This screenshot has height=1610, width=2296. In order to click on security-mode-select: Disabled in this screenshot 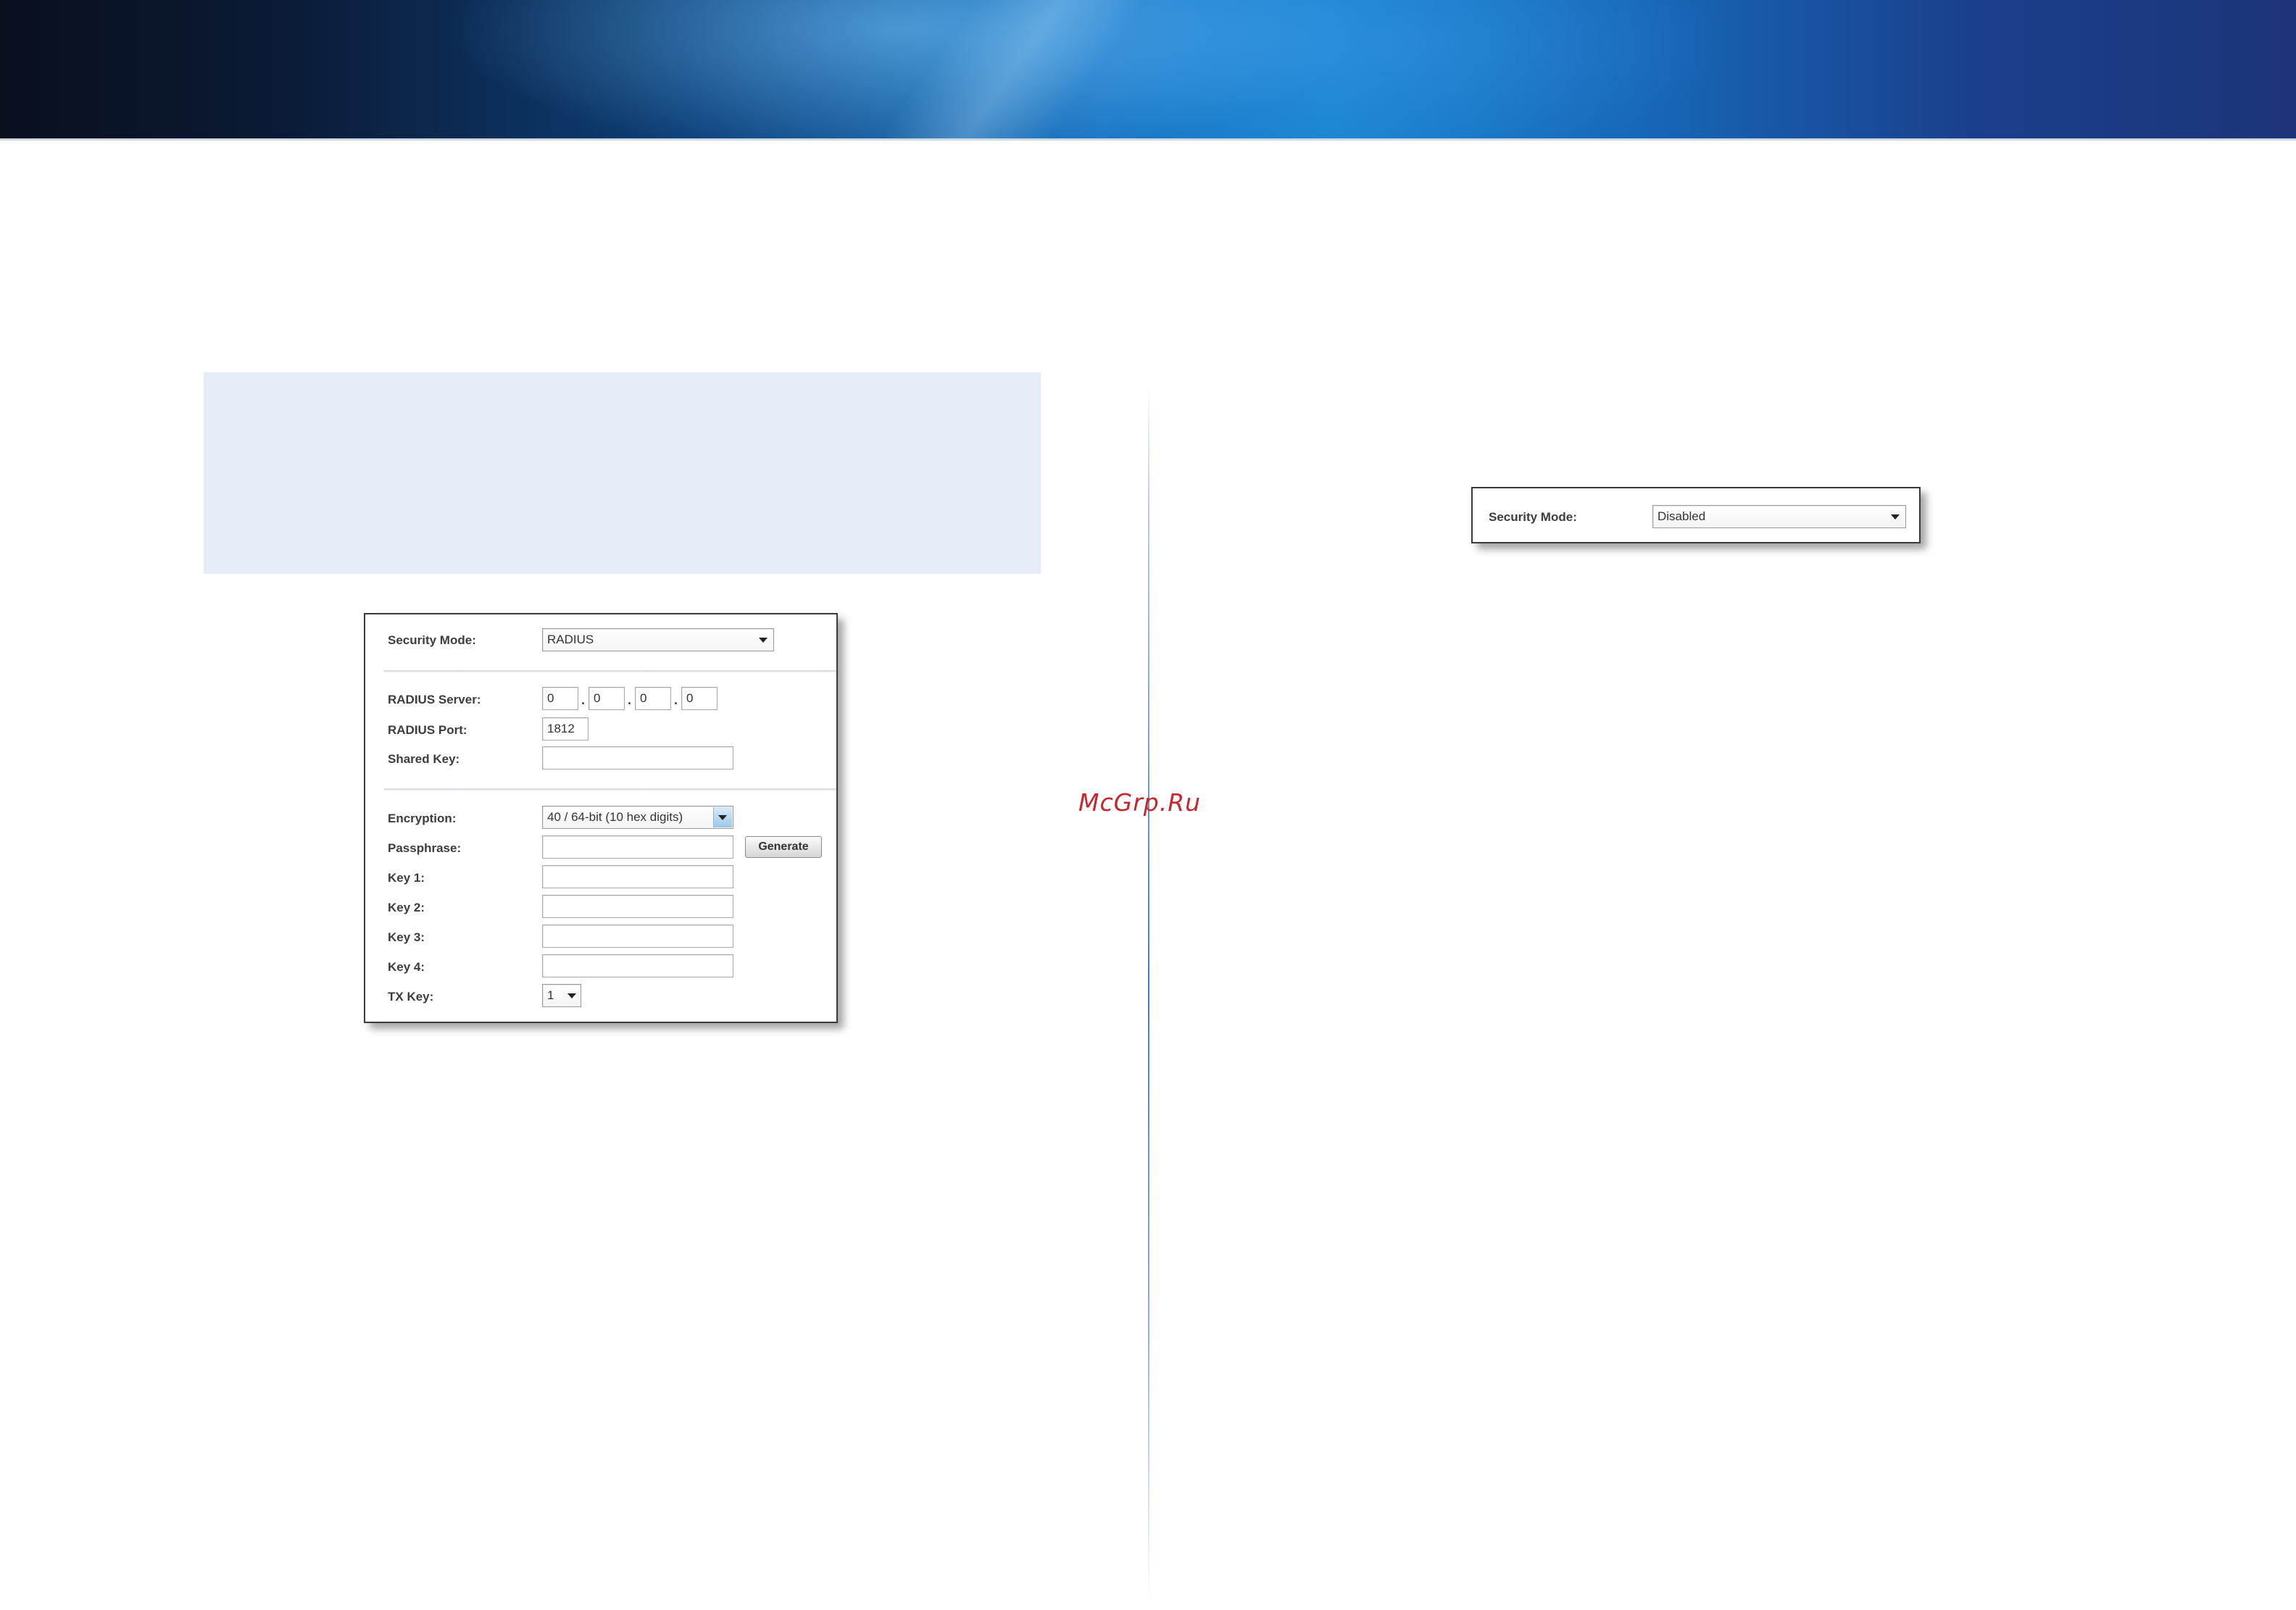, I will do `click(1779, 516)`.